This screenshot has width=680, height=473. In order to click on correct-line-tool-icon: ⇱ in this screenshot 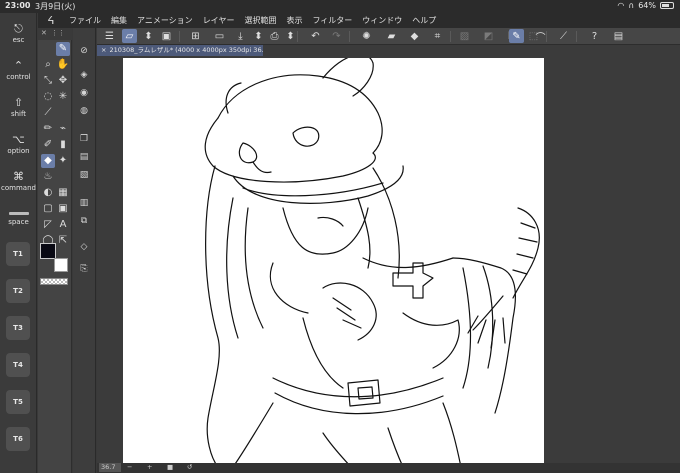, I will do `click(63, 241)`.